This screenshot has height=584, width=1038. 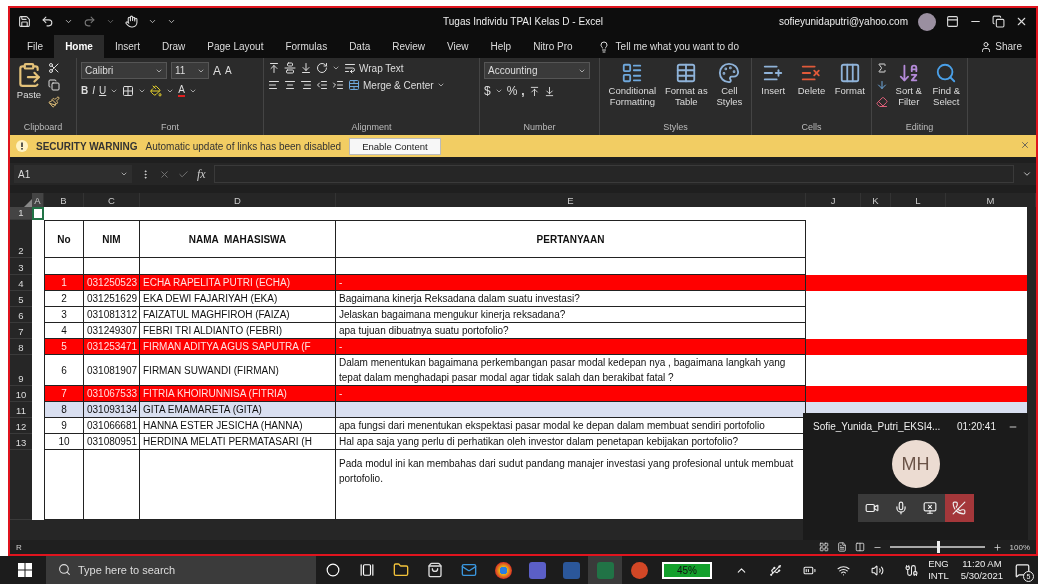 I want to click on row-header: 7, so click(x=21, y=331).